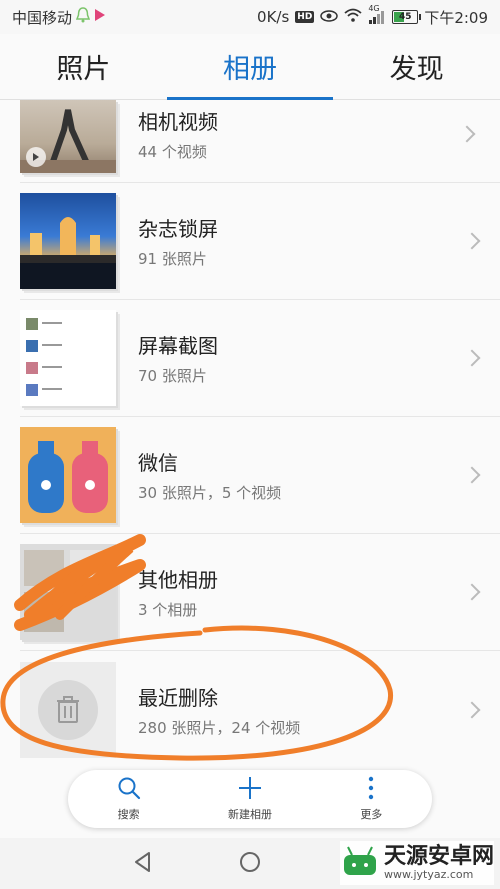 The width and height of the screenshot is (500, 889). I want to click on new-album-button: 新建相册, so click(249, 799).